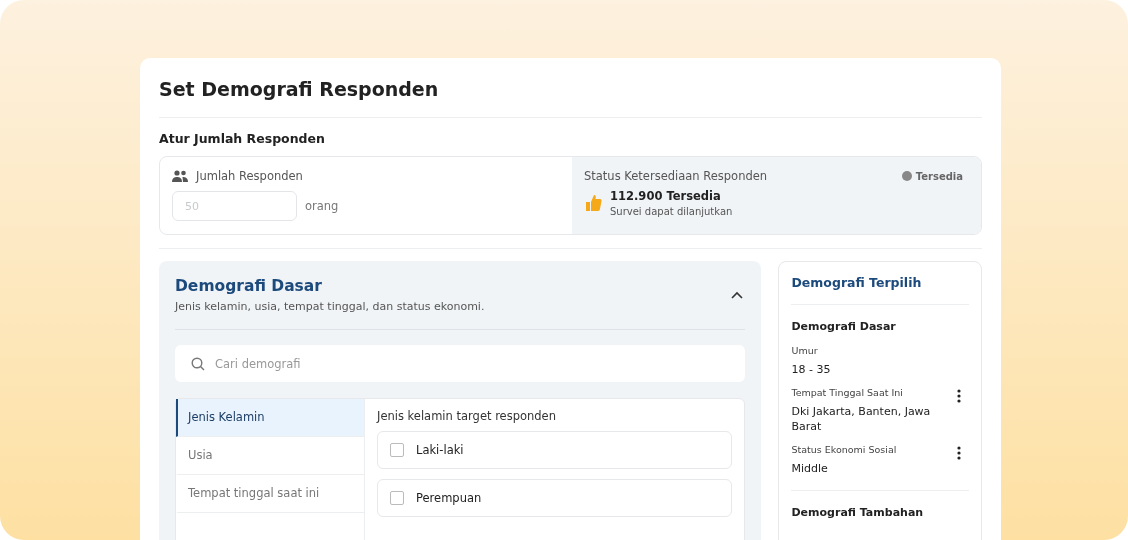 Image resolution: width=1128 pixels, height=540 pixels. What do you see at coordinates (858, 512) in the screenshot?
I see `group-title: Demografi Tambahan` at bounding box center [858, 512].